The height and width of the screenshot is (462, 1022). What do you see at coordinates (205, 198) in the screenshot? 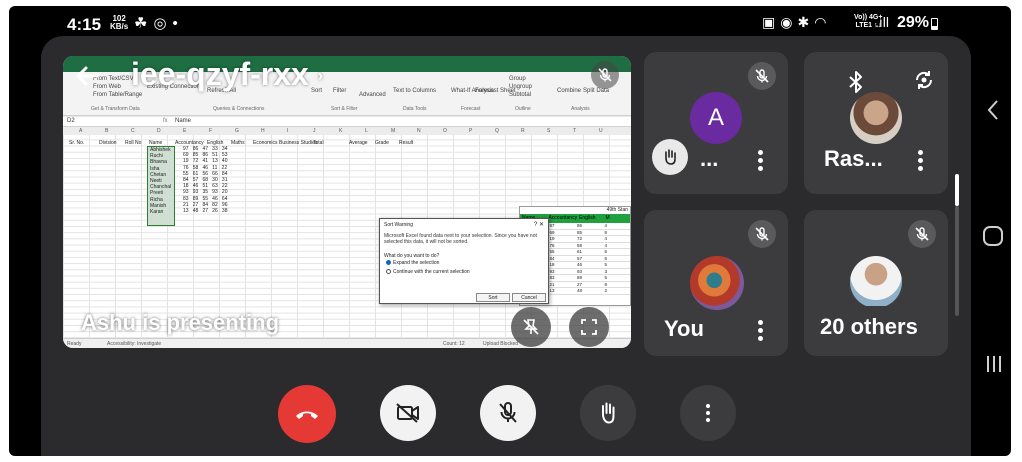
I see `table-row: 83 89 55 46 64` at bounding box center [205, 198].